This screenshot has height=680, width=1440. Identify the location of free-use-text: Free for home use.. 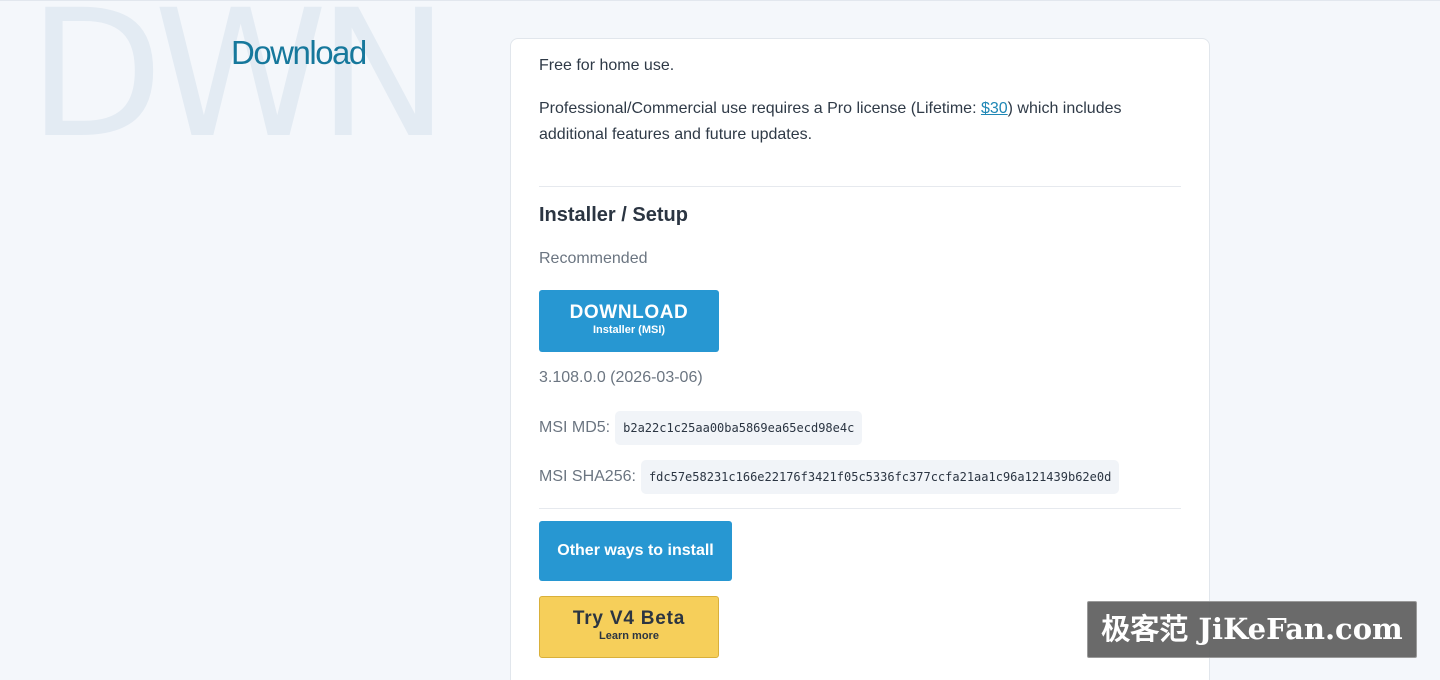
(607, 65).